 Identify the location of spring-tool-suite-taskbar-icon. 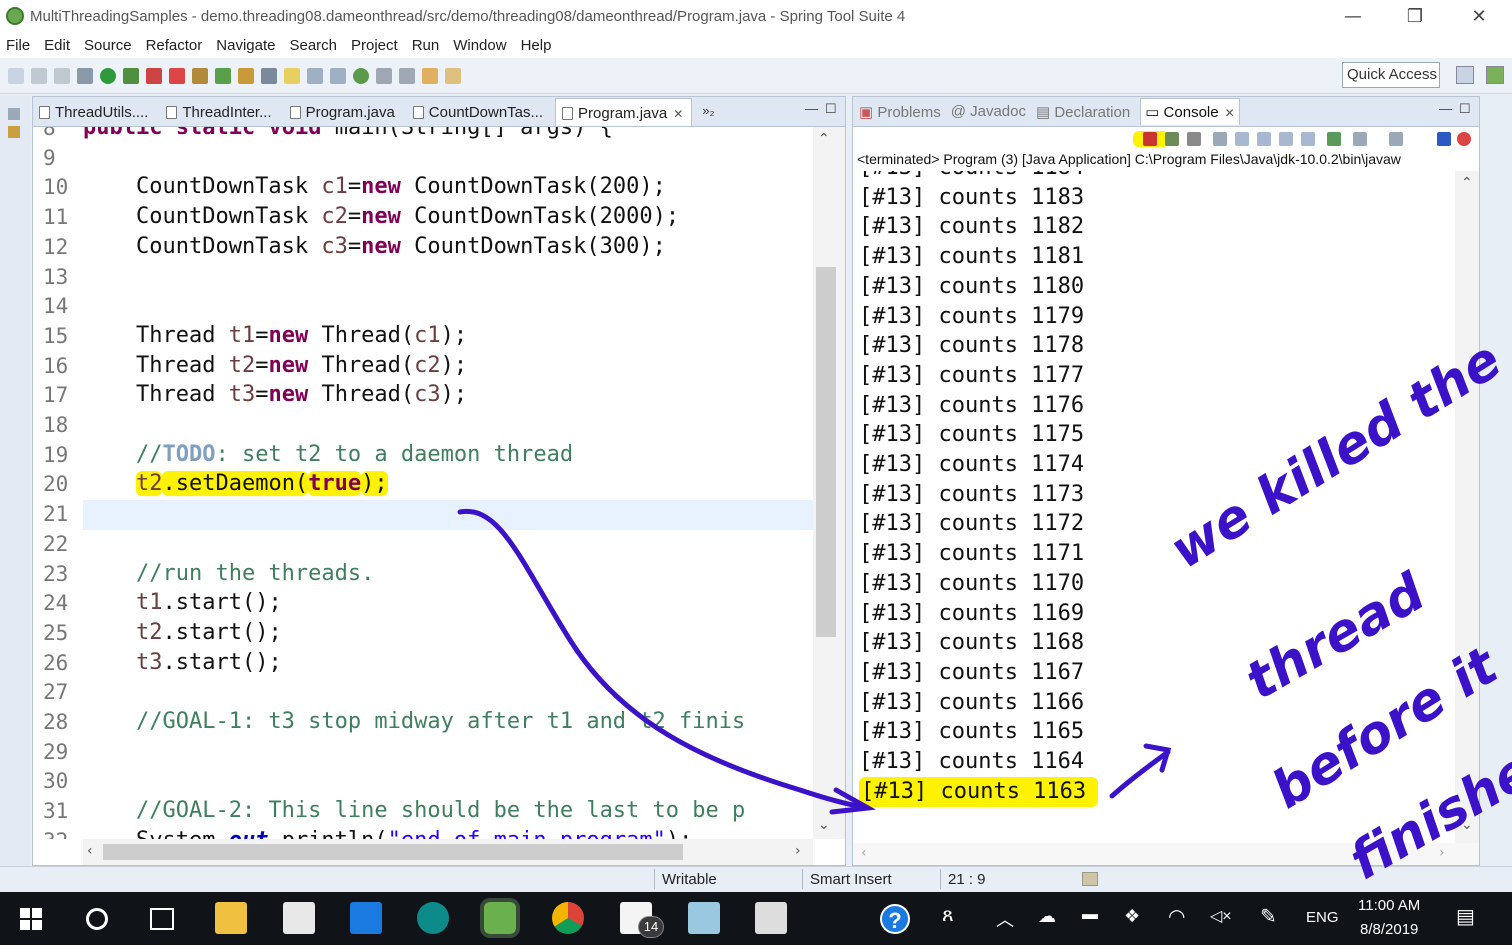
(500, 918).